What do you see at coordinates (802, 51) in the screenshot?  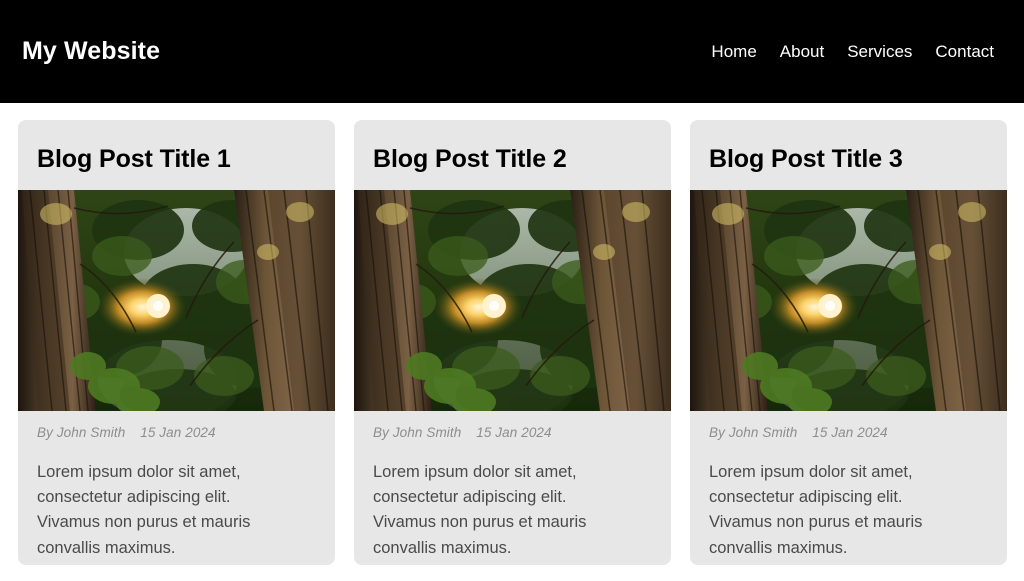 I see `nav-link-about: About` at bounding box center [802, 51].